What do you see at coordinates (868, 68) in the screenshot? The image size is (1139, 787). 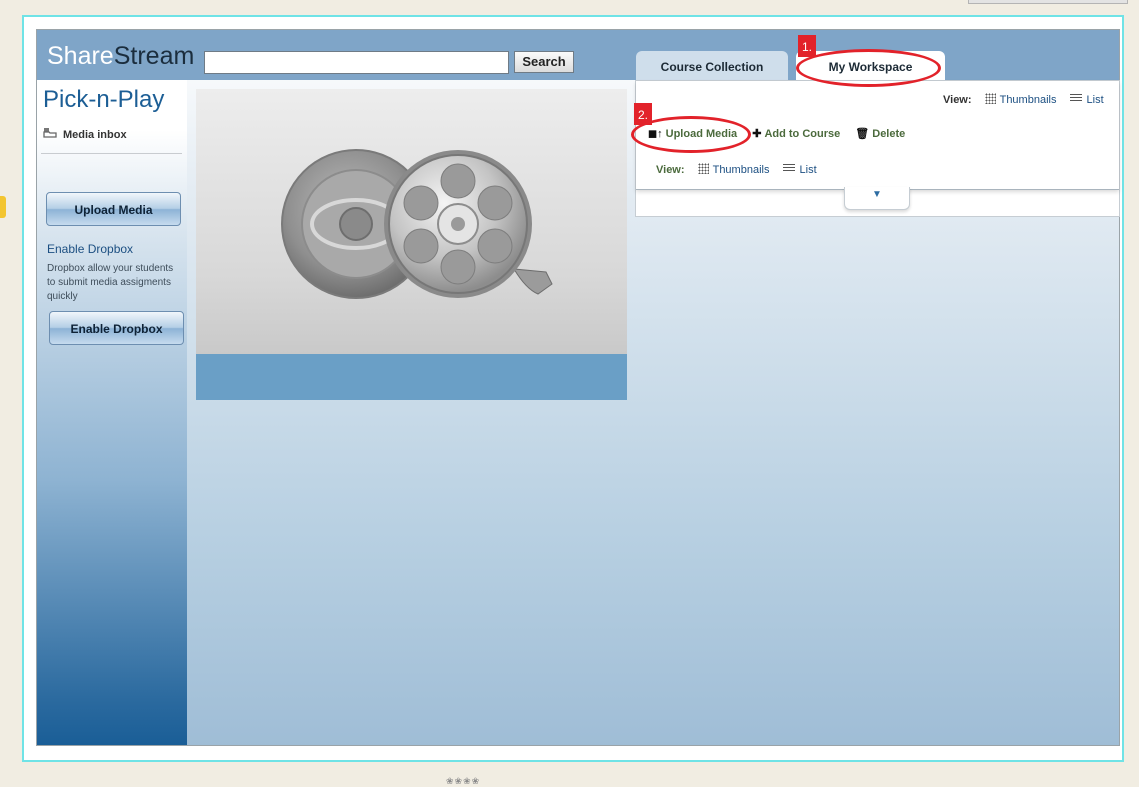 I see `step1-highlight-circle` at bounding box center [868, 68].